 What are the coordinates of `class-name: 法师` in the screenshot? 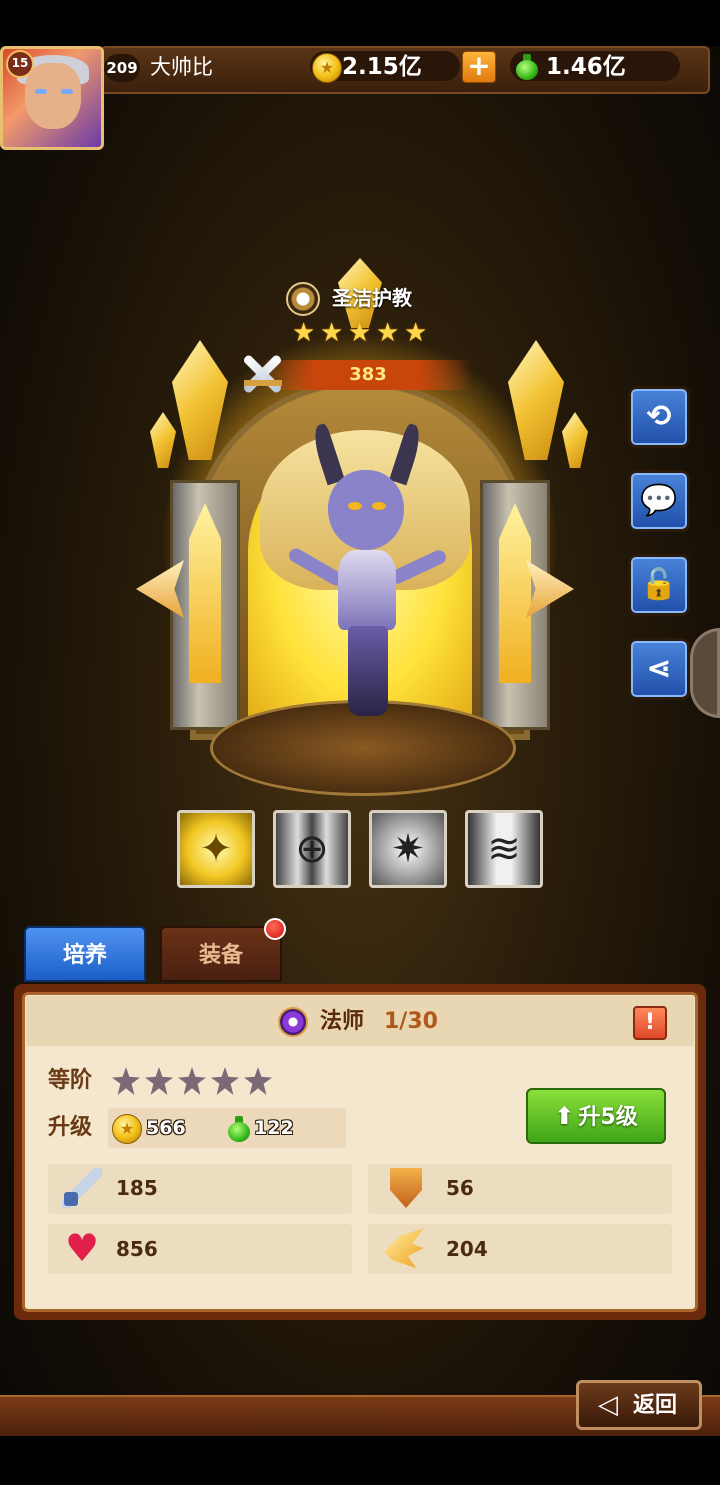 It's located at (342, 1021).